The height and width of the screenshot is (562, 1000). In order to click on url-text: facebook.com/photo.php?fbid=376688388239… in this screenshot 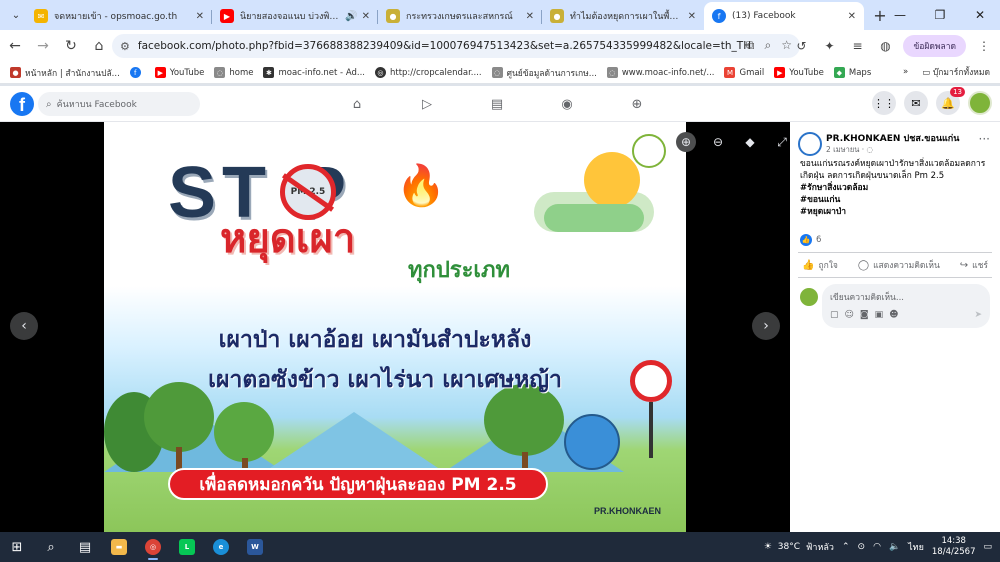, I will do `click(444, 46)`.